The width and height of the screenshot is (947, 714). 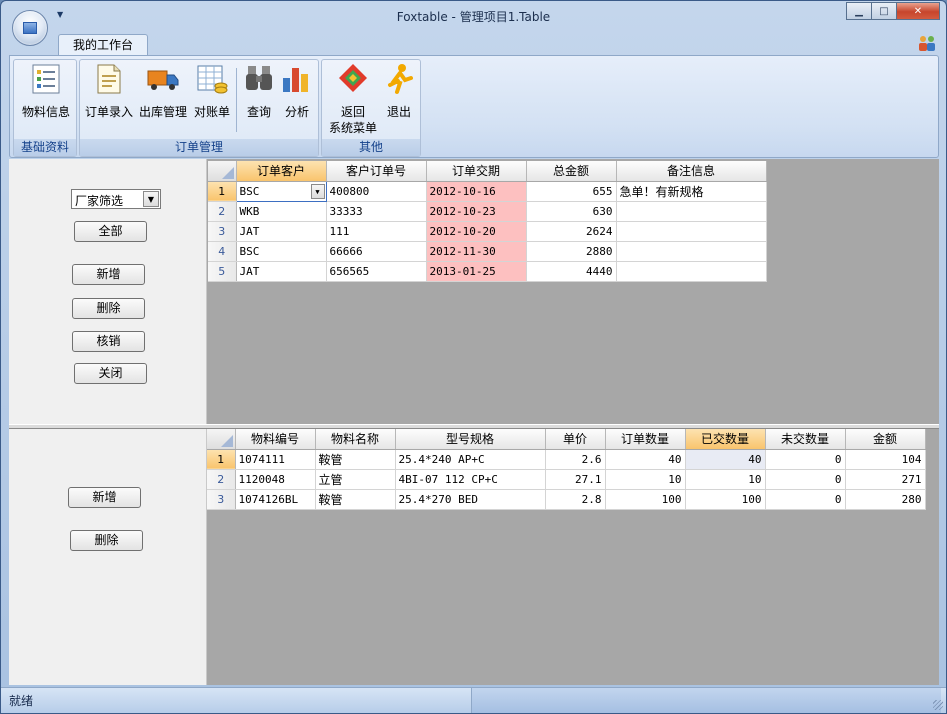 What do you see at coordinates (103, 45) in the screenshot?
I see `tab-my-workbench: 我的工作台` at bounding box center [103, 45].